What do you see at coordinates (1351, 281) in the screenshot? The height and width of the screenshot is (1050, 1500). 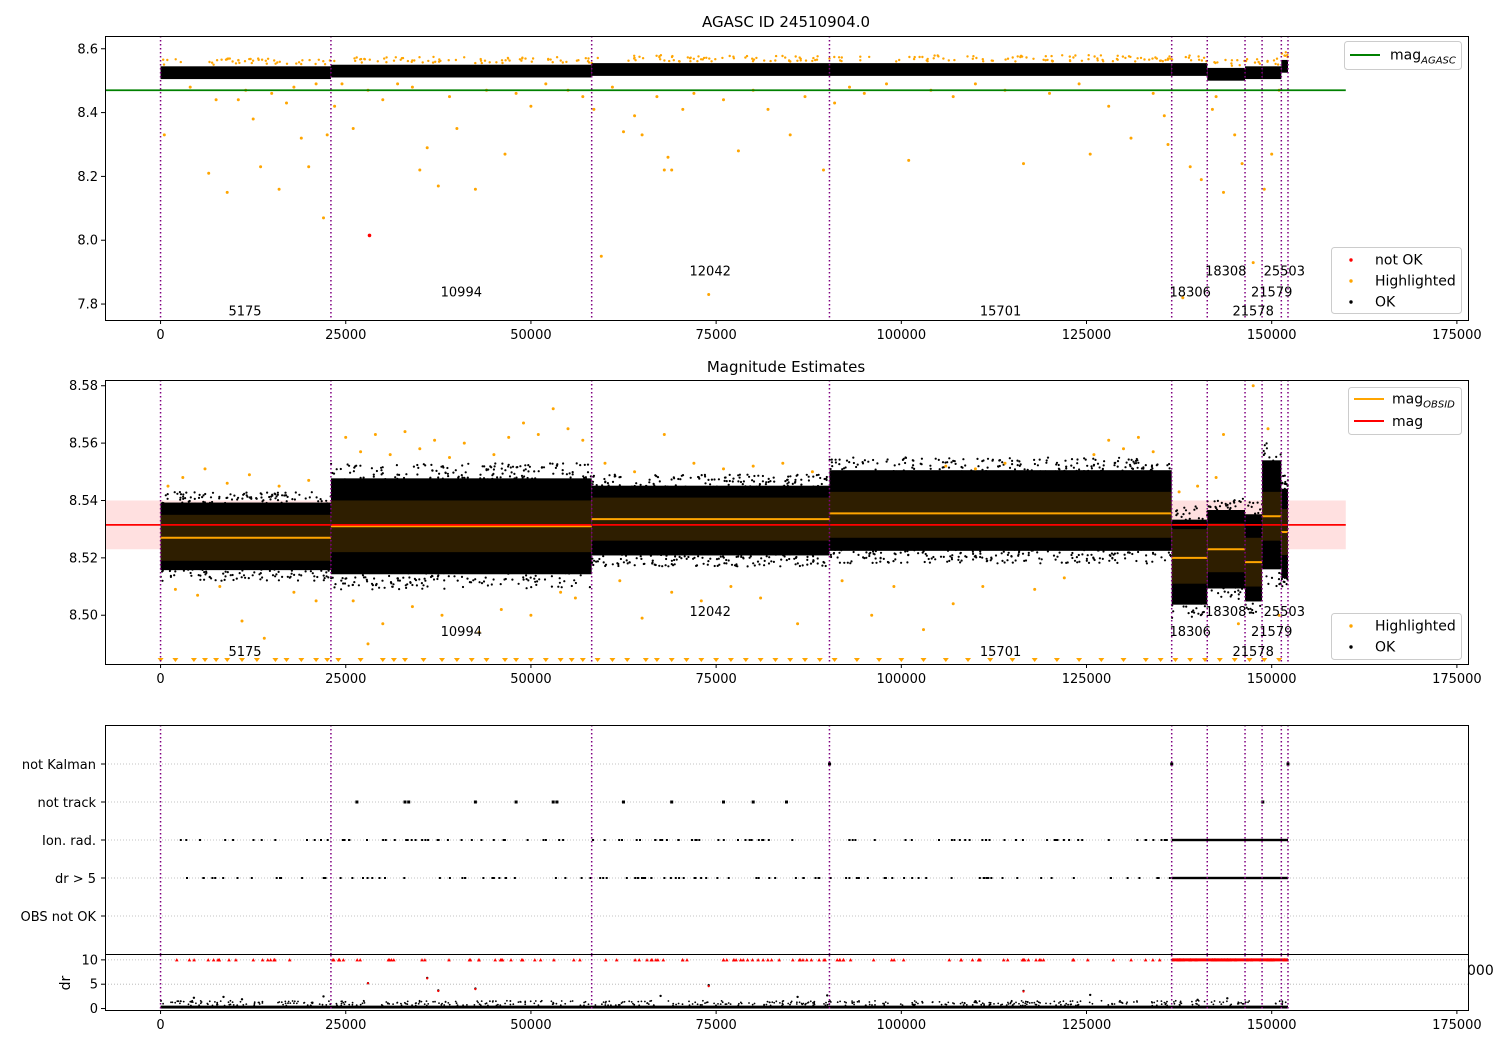 I see `highlighted-legend-marker` at bounding box center [1351, 281].